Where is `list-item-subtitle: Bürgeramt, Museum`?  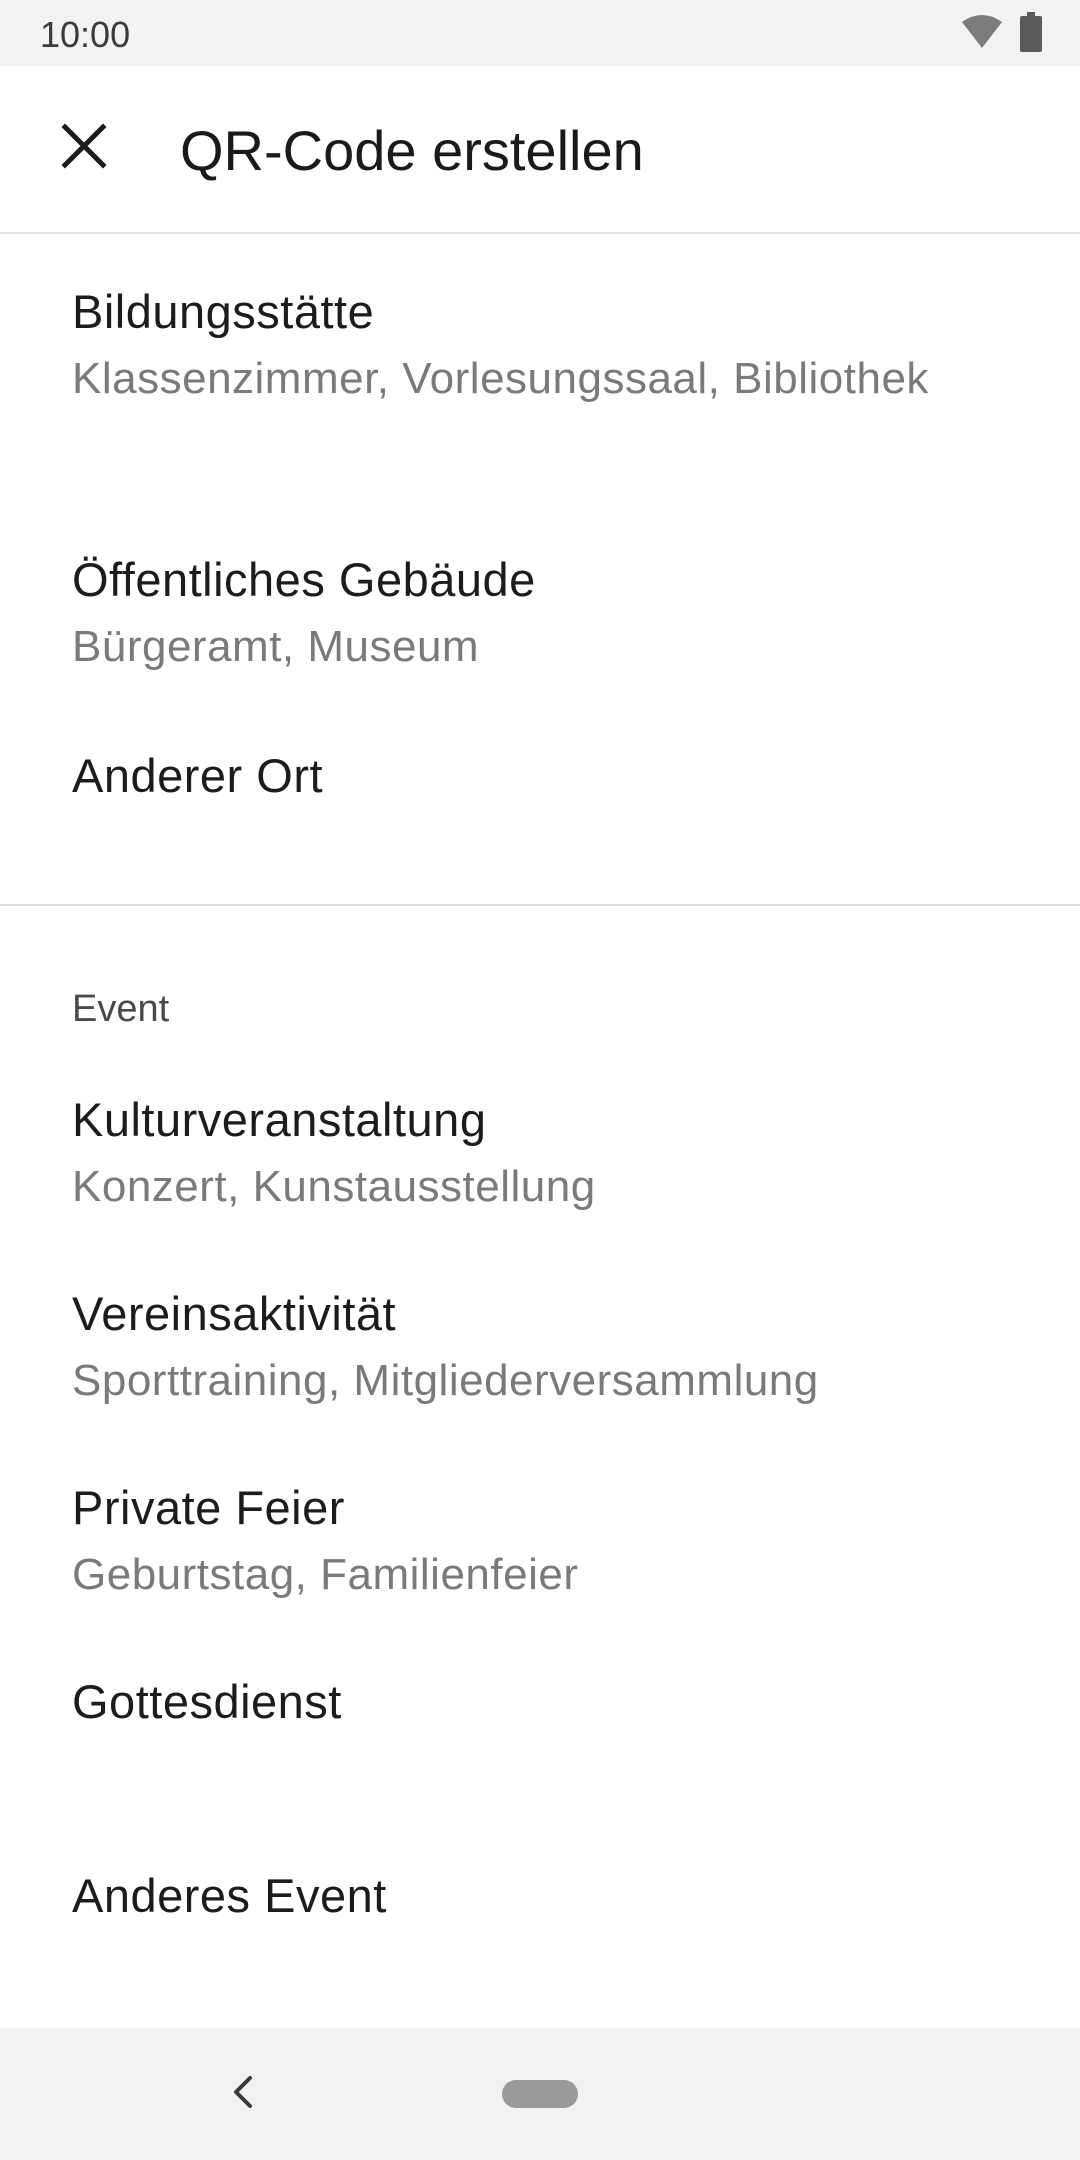
list-item-subtitle: Bürgeramt, Museum is located at coordinates (276, 646).